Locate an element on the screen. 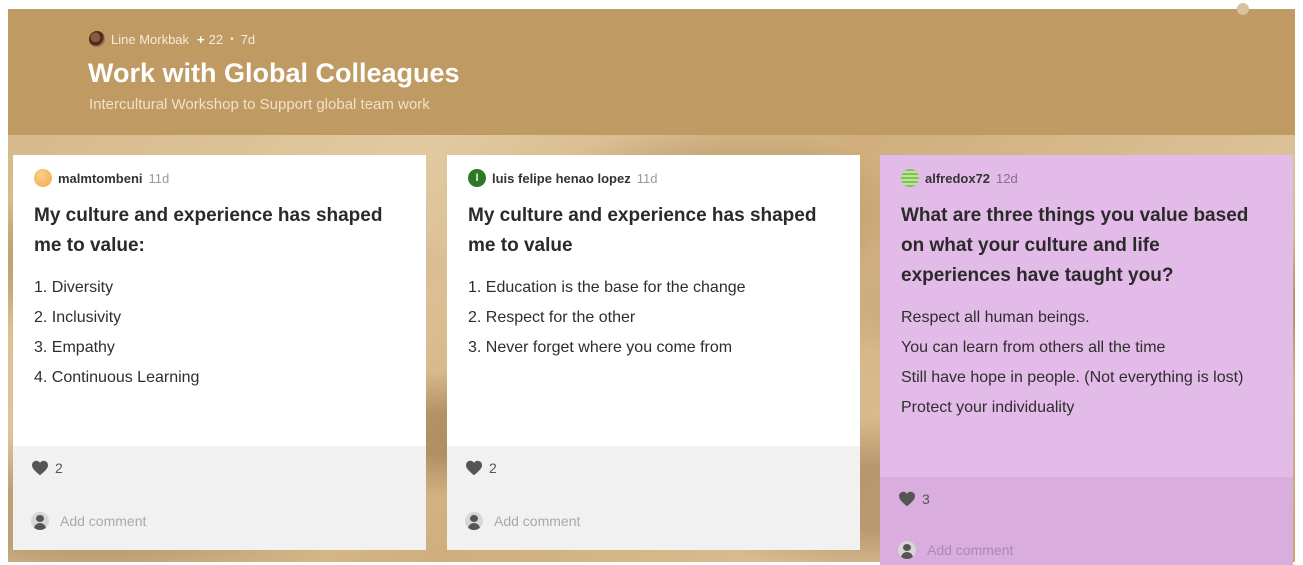 This screenshot has height=565, width=1303. board-author: Line Morkbak is located at coordinates (150, 39).